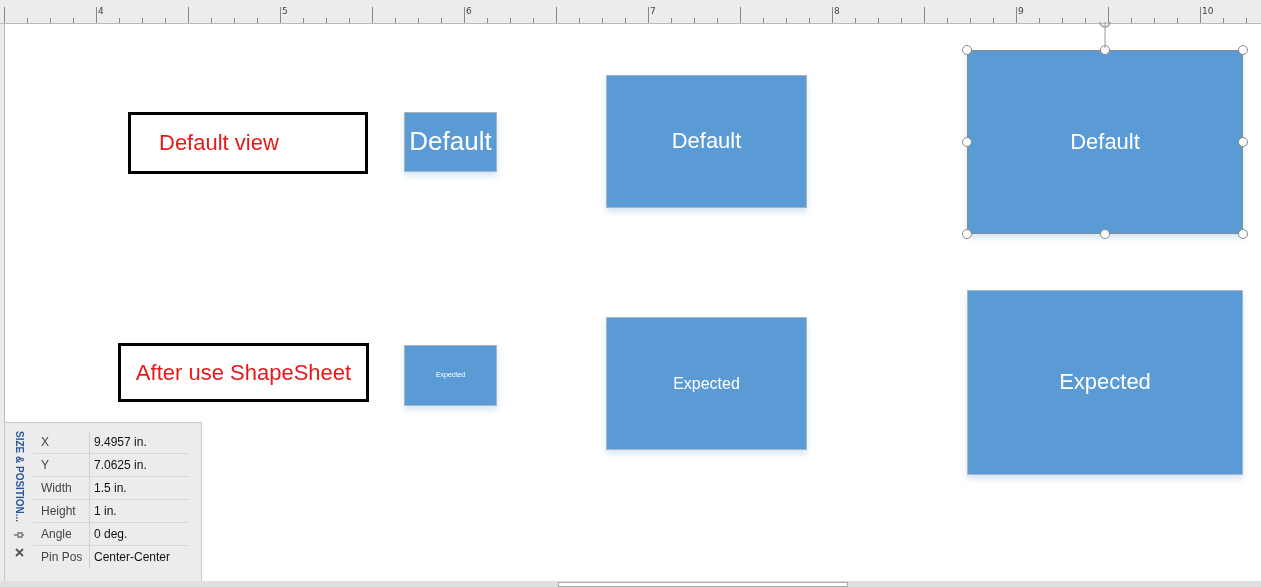 This screenshot has height=587, width=1261. I want to click on ruler-label: 9, so click(1020, 11).